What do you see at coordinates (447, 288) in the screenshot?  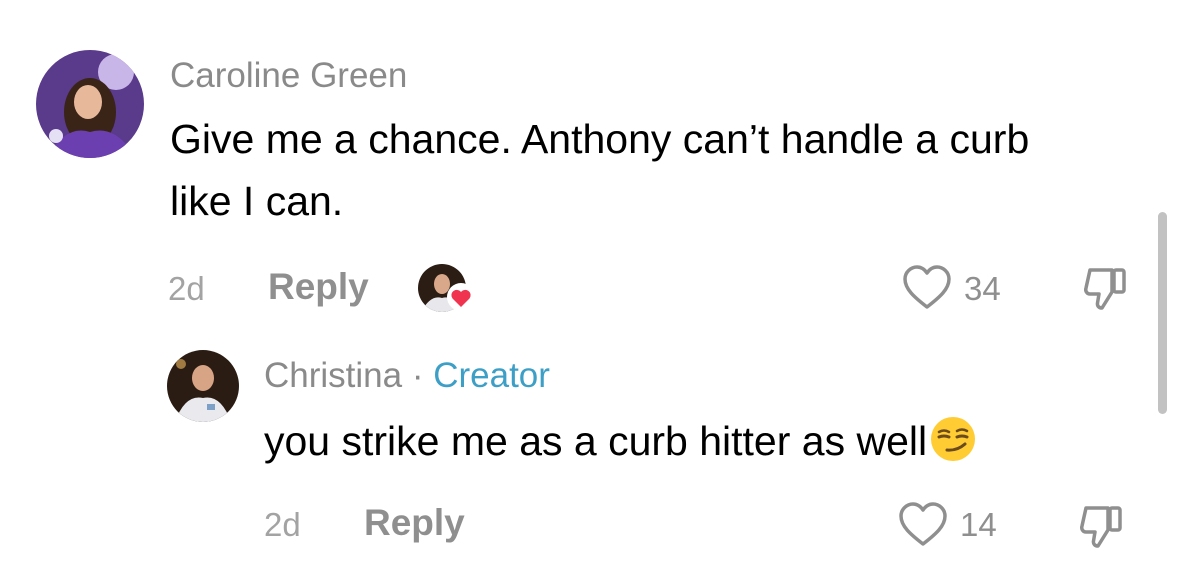 I see `creator-liked-badge-icon` at bounding box center [447, 288].